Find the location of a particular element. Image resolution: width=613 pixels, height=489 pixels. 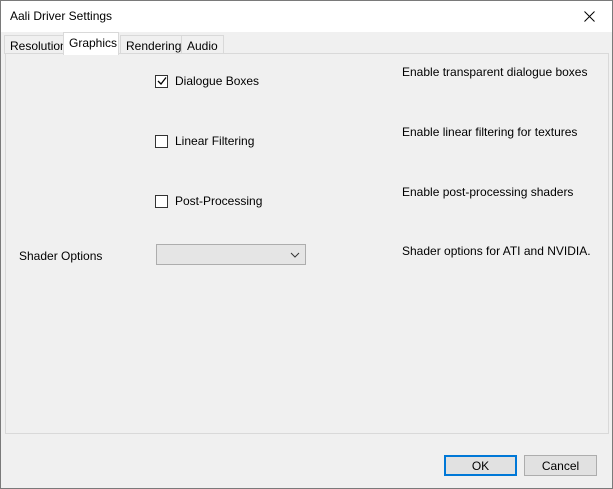

tab-audio: Audio is located at coordinates (202, 44).